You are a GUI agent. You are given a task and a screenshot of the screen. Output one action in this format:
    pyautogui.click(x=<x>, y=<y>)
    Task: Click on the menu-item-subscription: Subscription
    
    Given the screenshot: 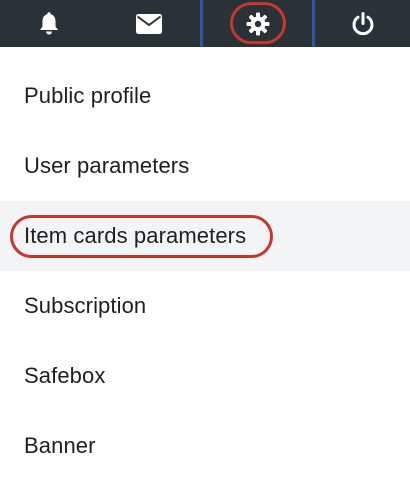 What is the action you would take?
    pyautogui.click(x=205, y=306)
    